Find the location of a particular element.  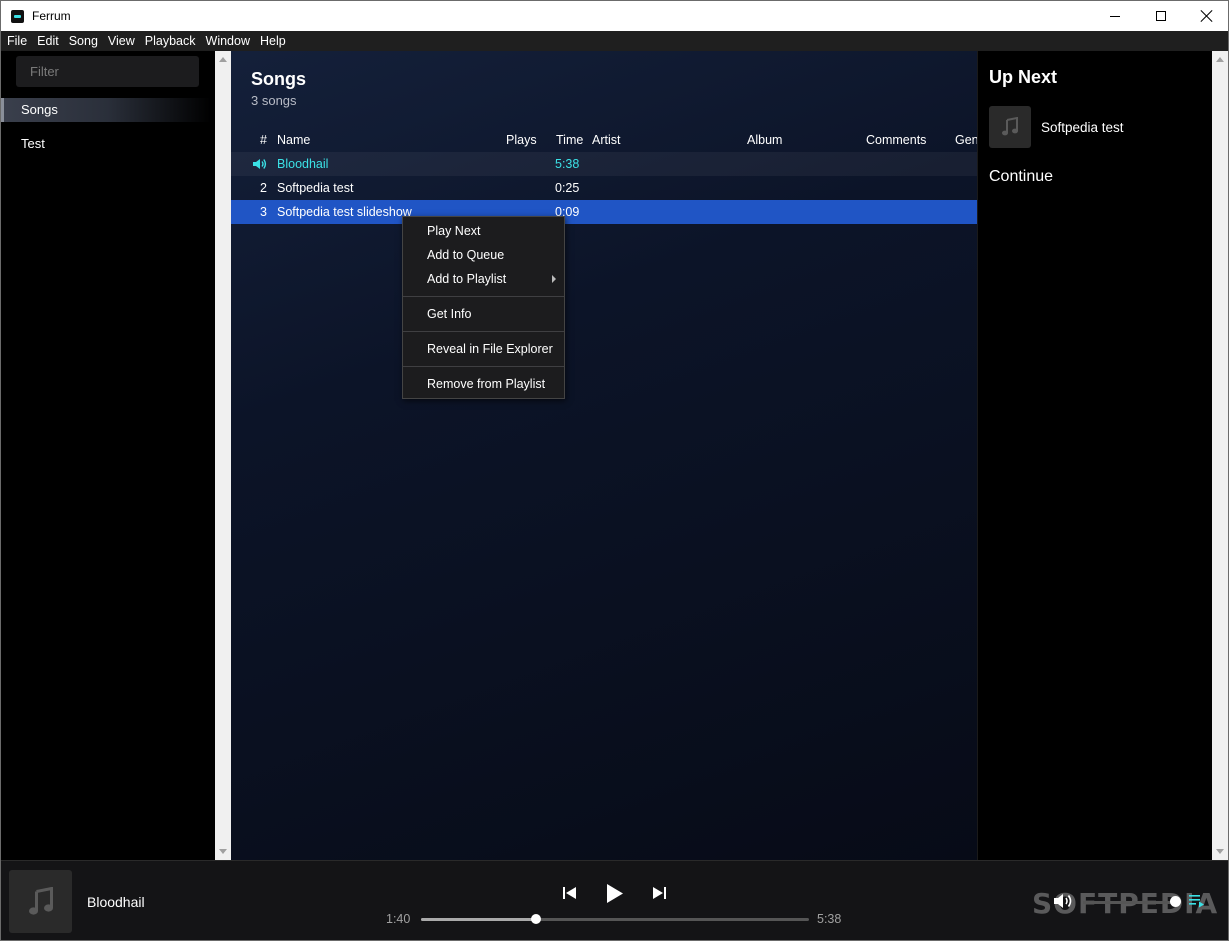

column-genre: Genr is located at coordinates (966, 140).